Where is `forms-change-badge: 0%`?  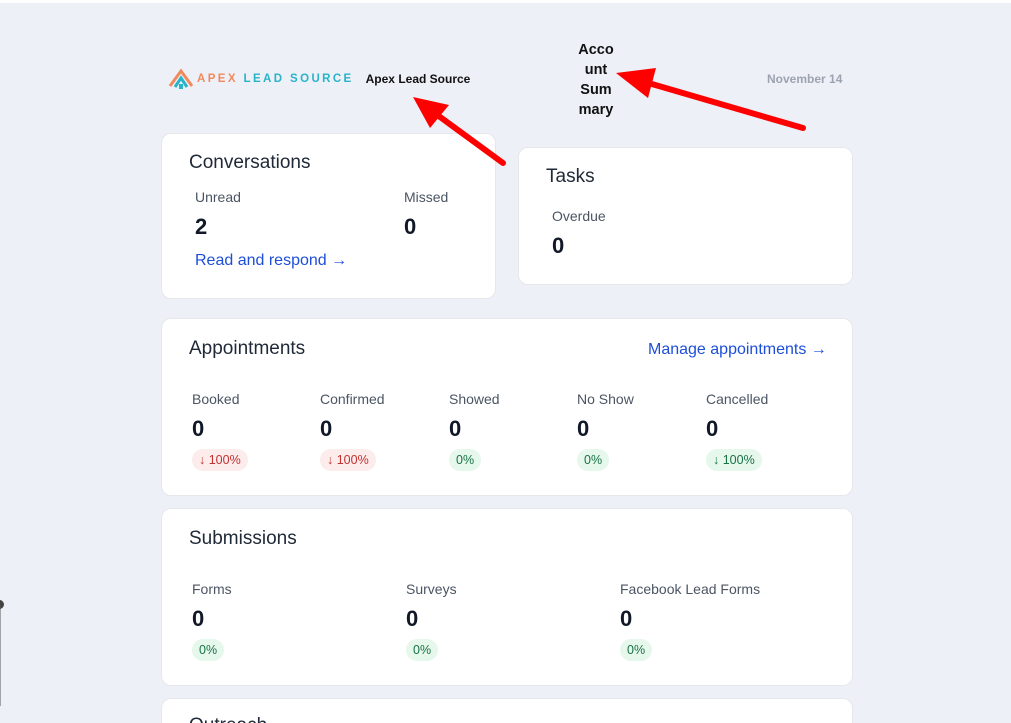
forms-change-badge: 0% is located at coordinates (208, 650).